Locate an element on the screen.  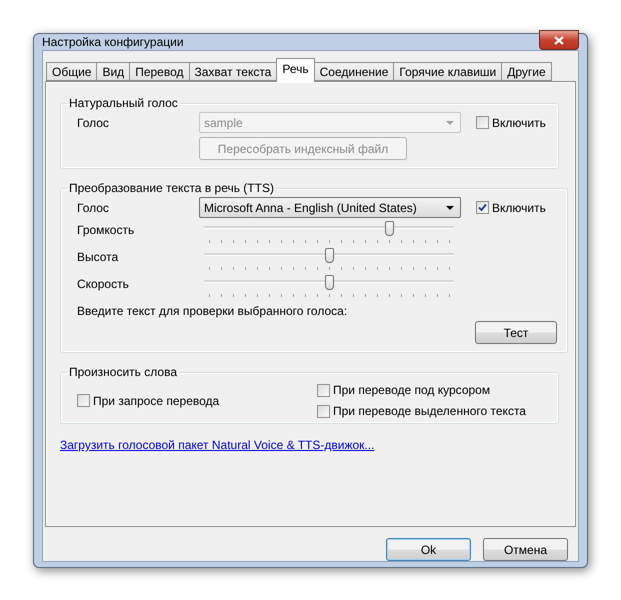
slider-label: Громкость is located at coordinates (106, 229).